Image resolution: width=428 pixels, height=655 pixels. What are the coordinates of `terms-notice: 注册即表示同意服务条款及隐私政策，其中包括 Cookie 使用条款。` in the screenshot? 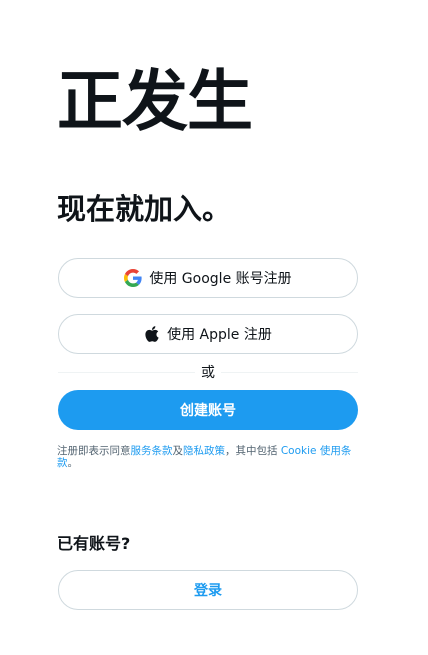 It's located at (208, 457).